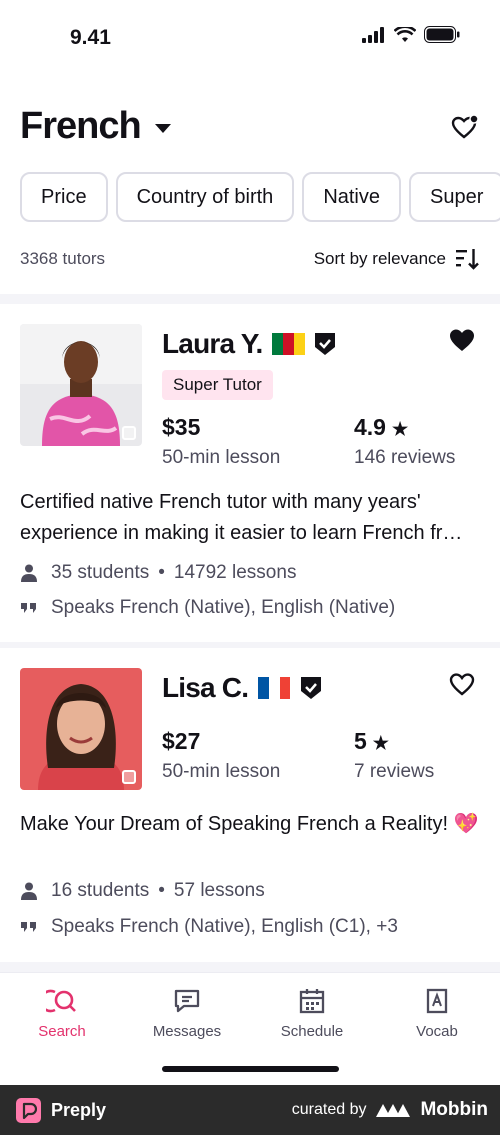 The height and width of the screenshot is (1135, 500). I want to click on vocab-icon, so click(437, 1001).